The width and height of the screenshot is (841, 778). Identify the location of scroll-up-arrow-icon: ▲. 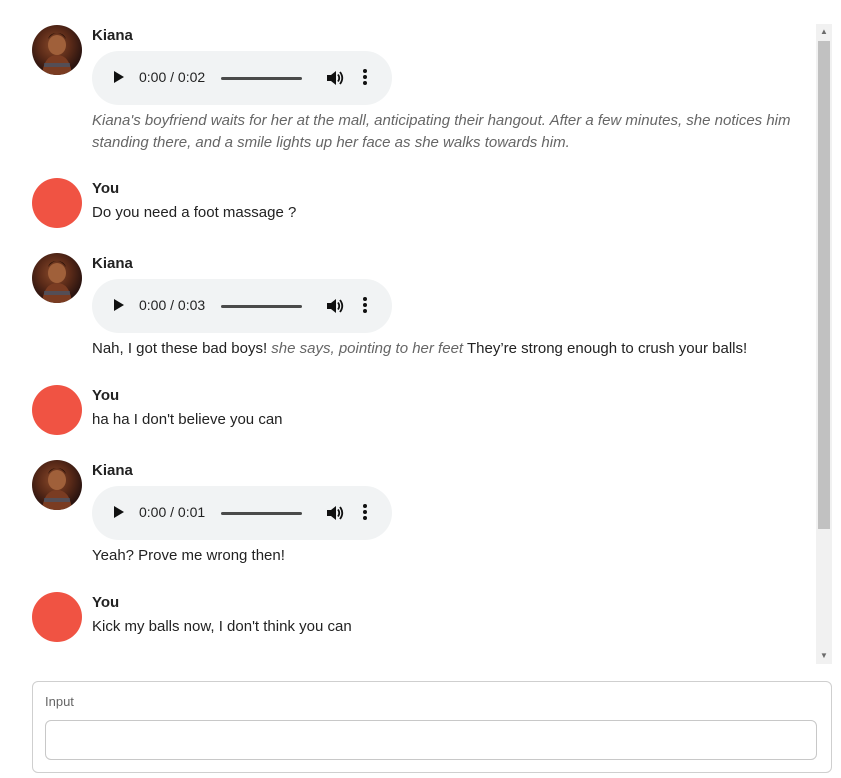
(824, 32).